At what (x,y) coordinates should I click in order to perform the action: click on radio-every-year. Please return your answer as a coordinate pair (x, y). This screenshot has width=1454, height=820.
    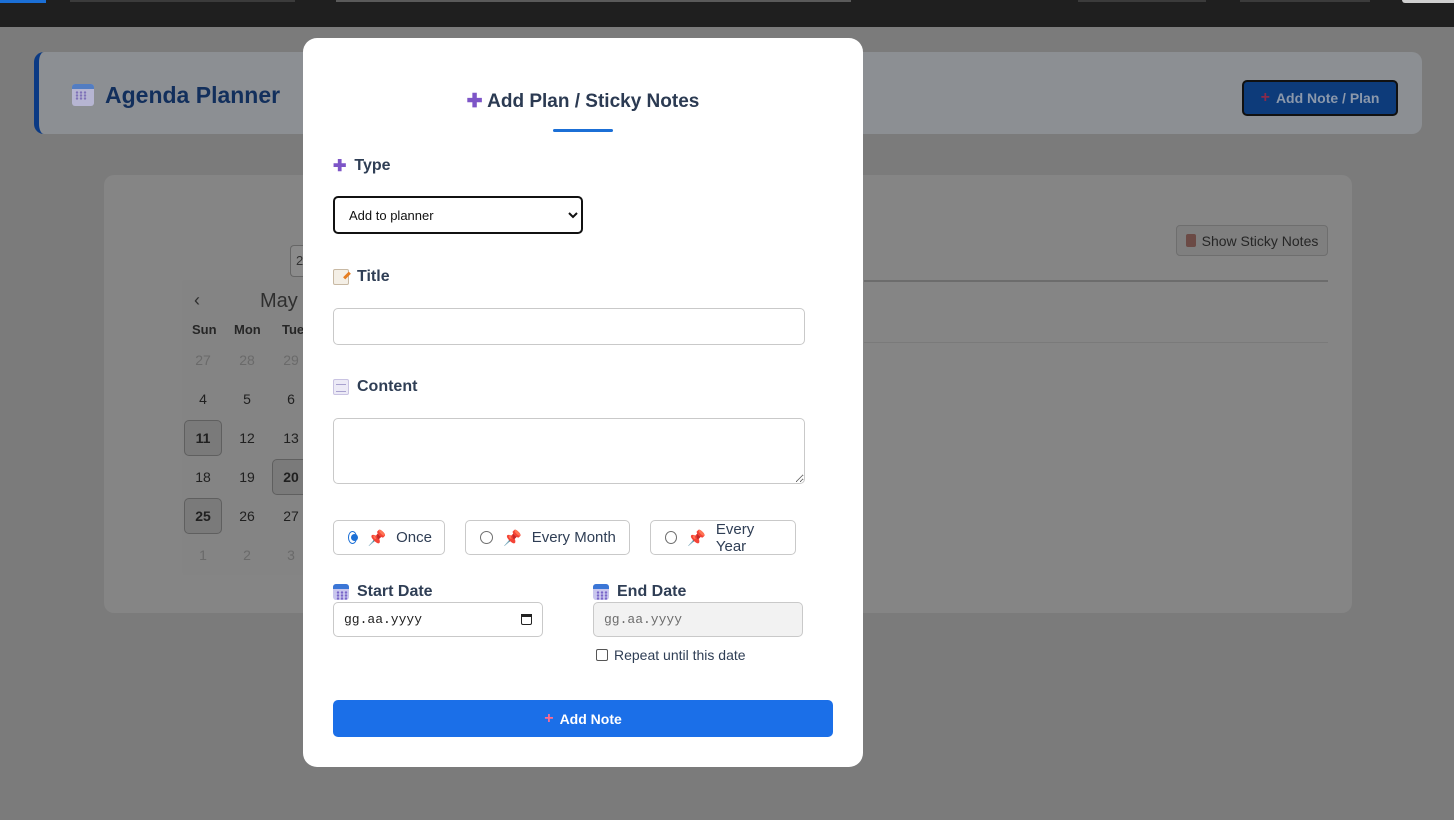
    Looking at the image, I should click on (671, 537).